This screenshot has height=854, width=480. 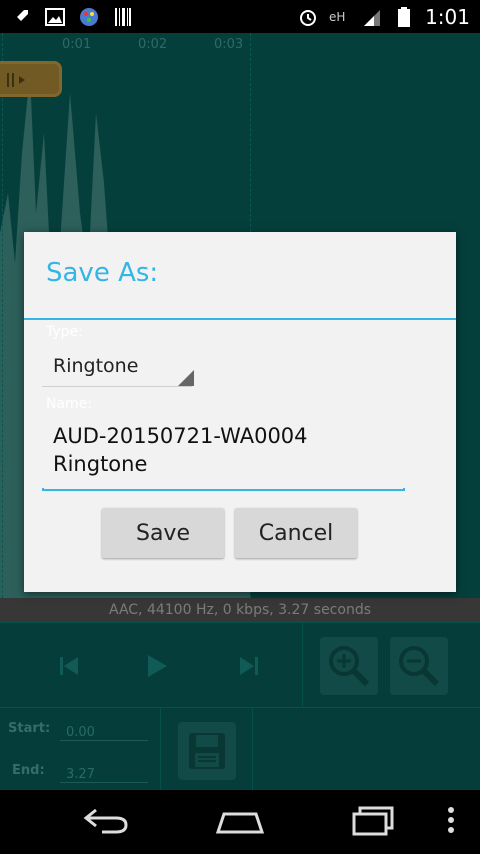 I want to click on save-button: Save, so click(x=163, y=533).